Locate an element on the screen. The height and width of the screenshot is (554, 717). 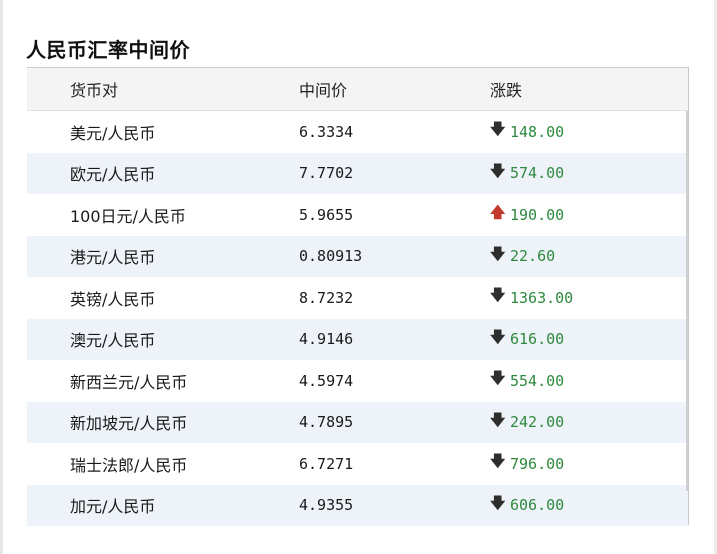
table-row: 澳元/人民币 4.9146 🡇 616.00 is located at coordinates (357, 339).